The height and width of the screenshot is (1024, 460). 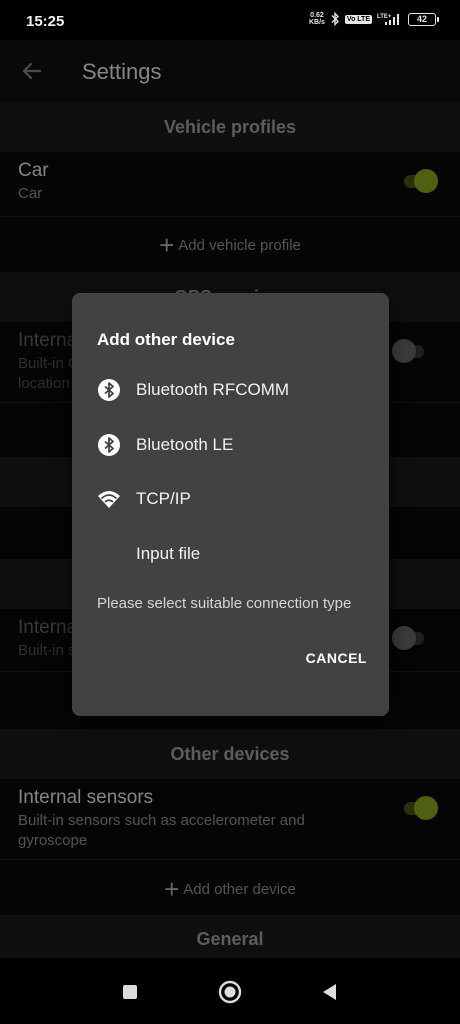 I want to click on system-nav-bar, so click(x=230, y=991).